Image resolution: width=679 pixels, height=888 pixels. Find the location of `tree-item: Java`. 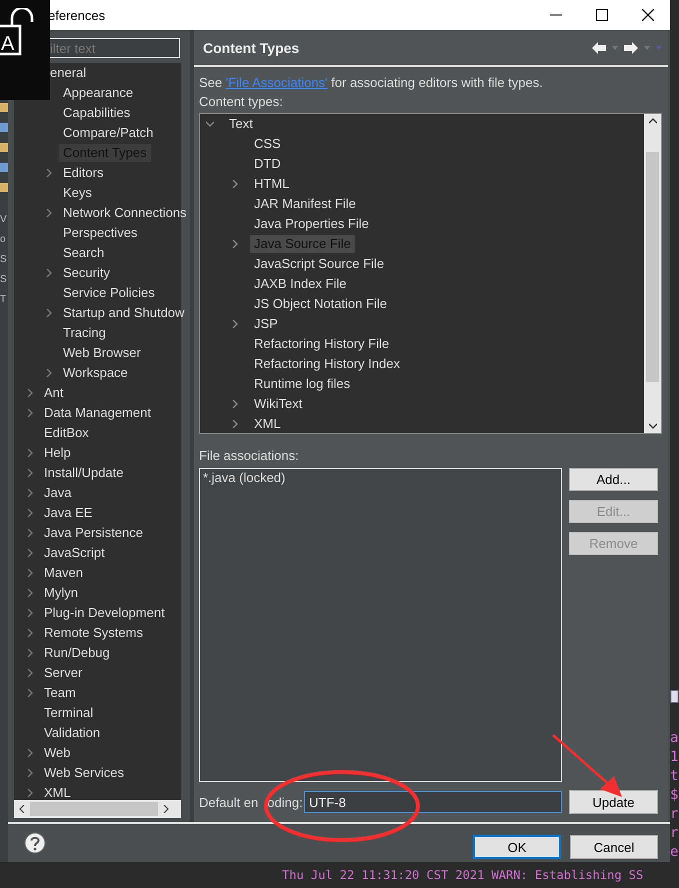

tree-item: Java is located at coordinates (58, 493).